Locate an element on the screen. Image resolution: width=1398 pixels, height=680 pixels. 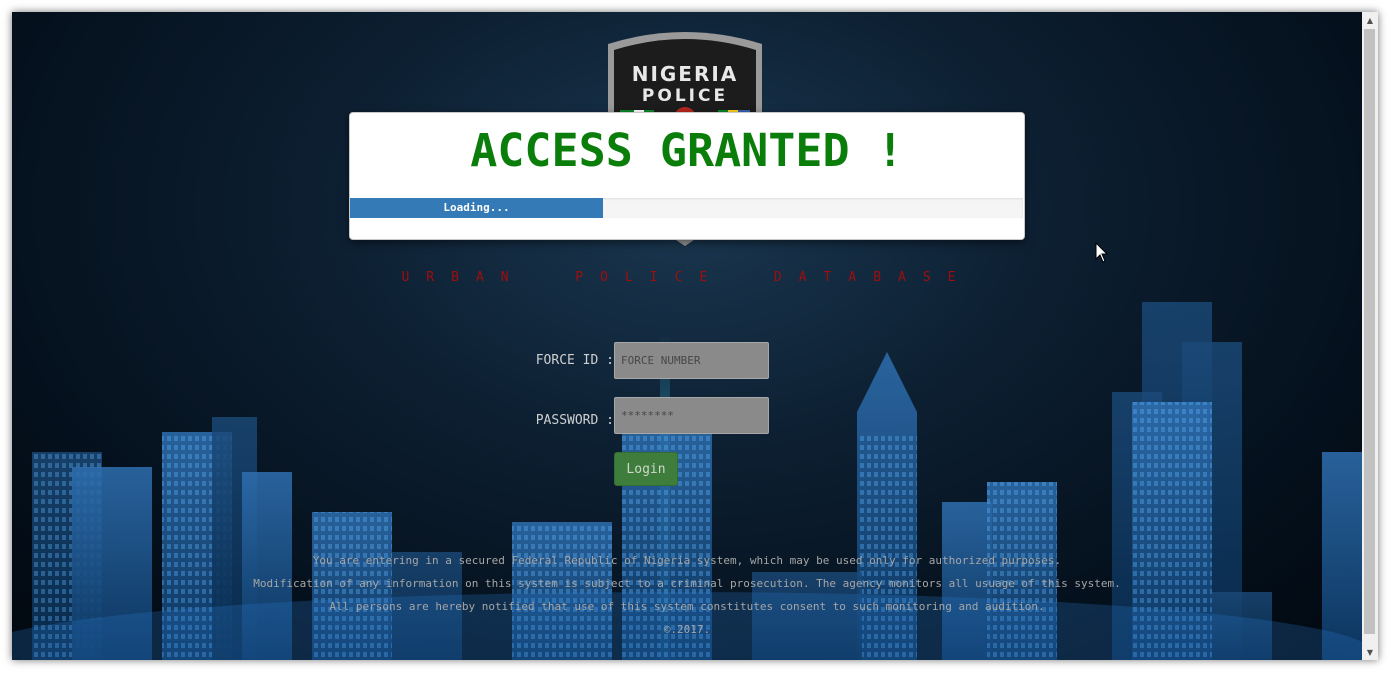
password-label: PASSWORD : is located at coordinates (574, 420).